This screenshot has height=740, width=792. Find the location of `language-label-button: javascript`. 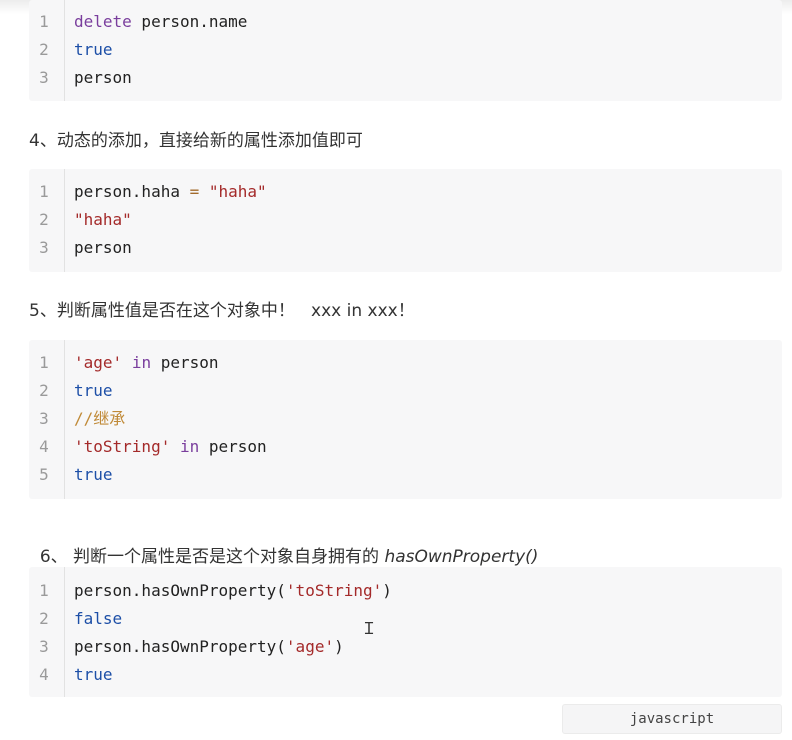

language-label-button: javascript is located at coordinates (672, 719).